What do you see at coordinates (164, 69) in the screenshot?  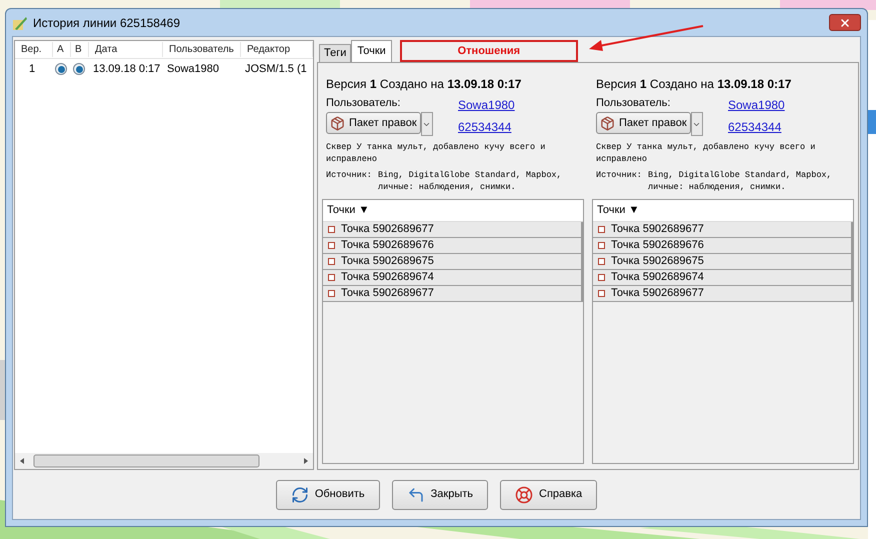 I see `history-row: 1 13.09.18 0:17 Sowa1980 JOSM/1.5 (1` at bounding box center [164, 69].